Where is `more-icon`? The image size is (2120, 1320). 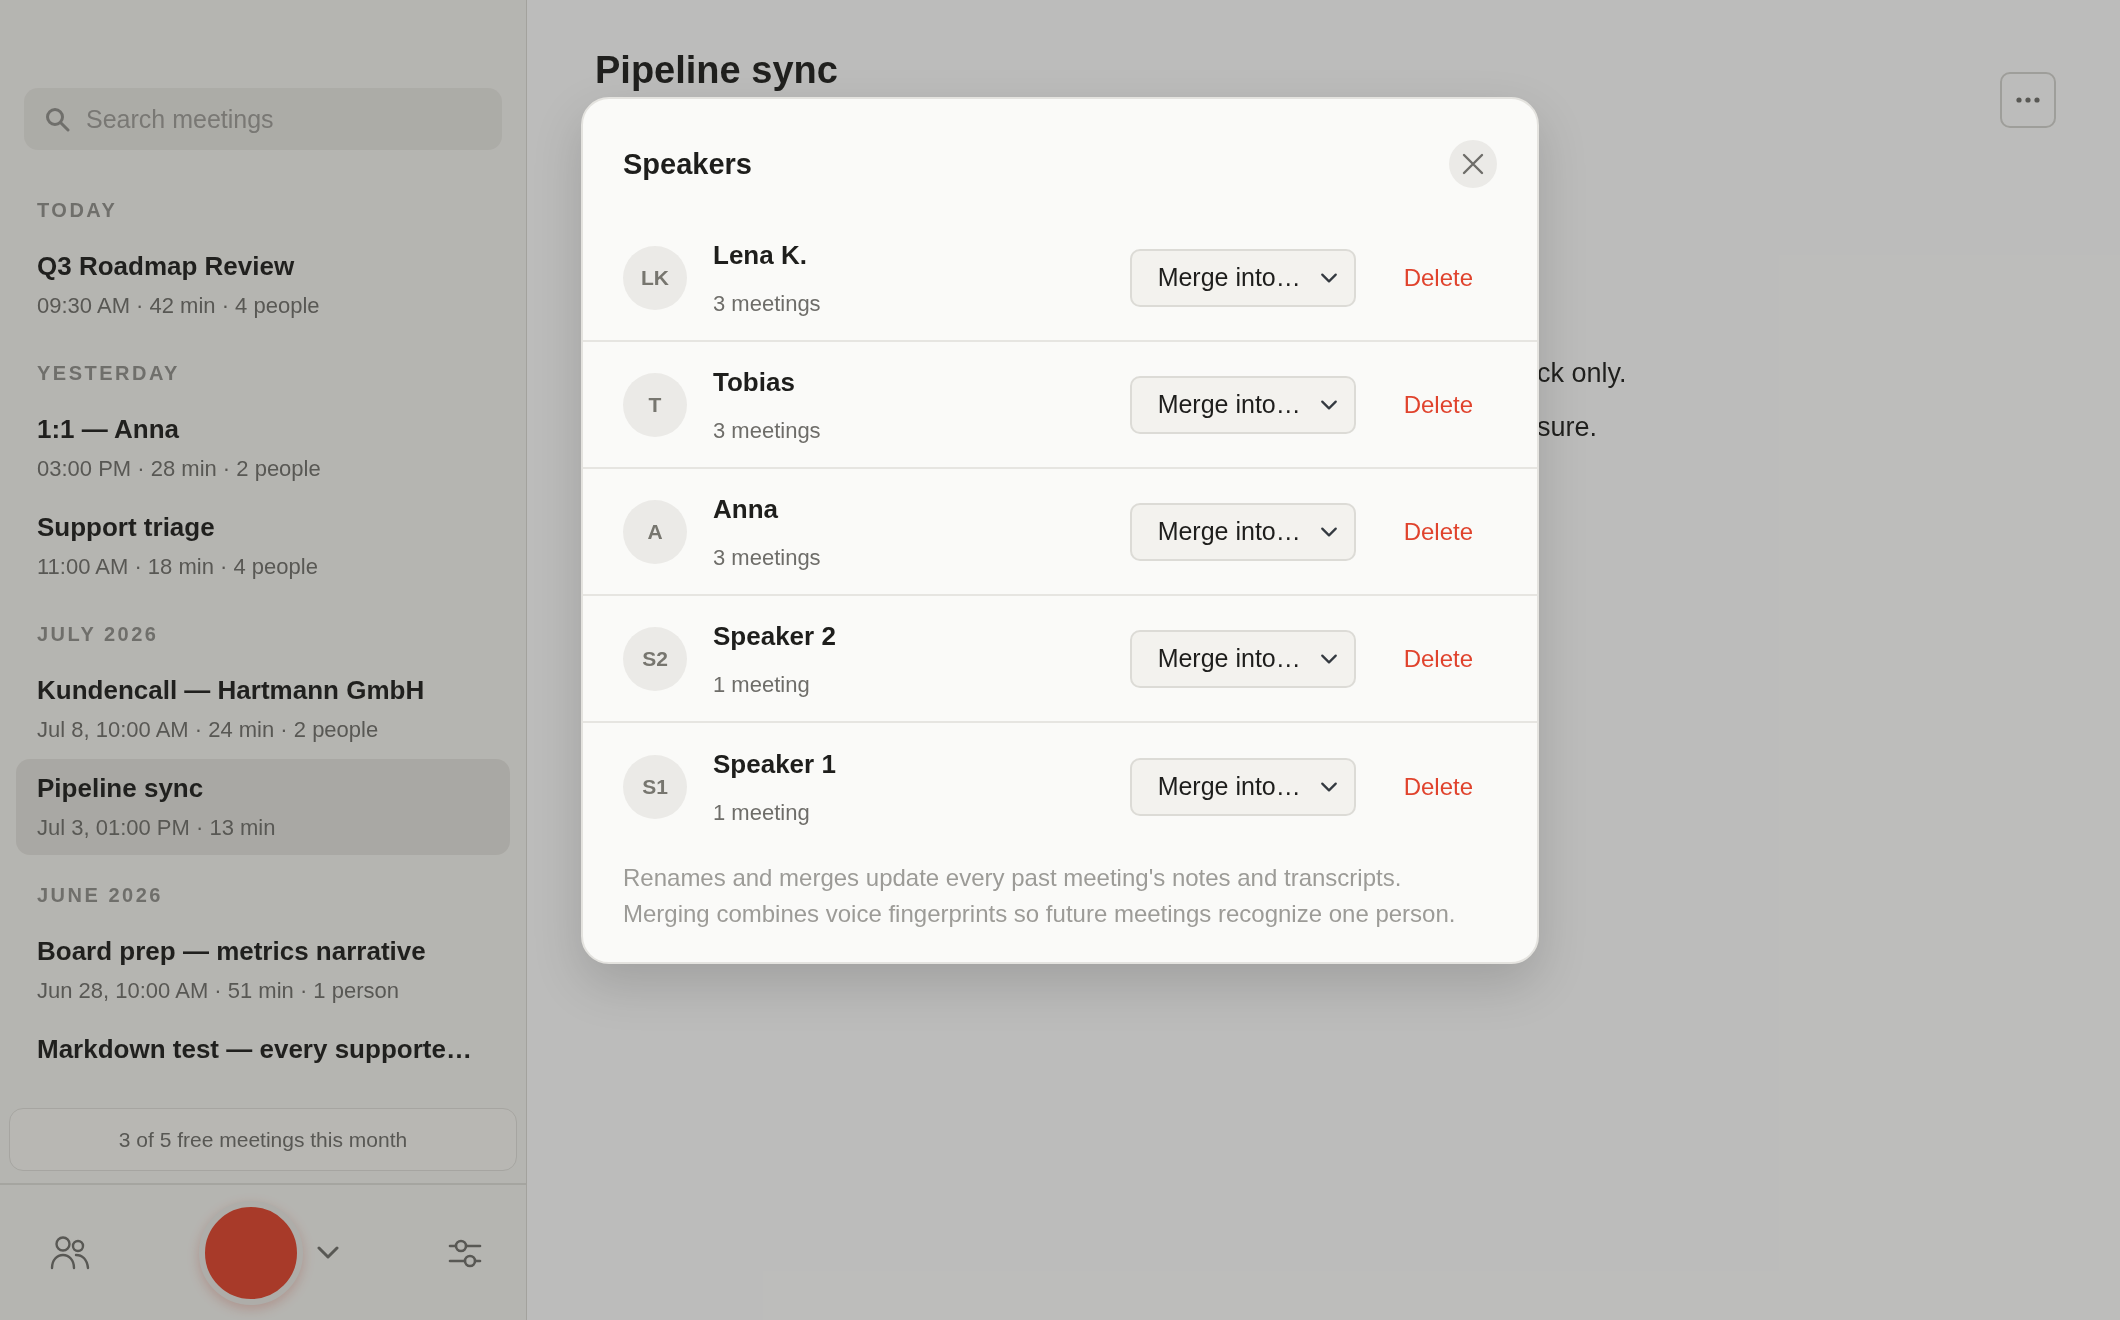 more-icon is located at coordinates (2028, 100).